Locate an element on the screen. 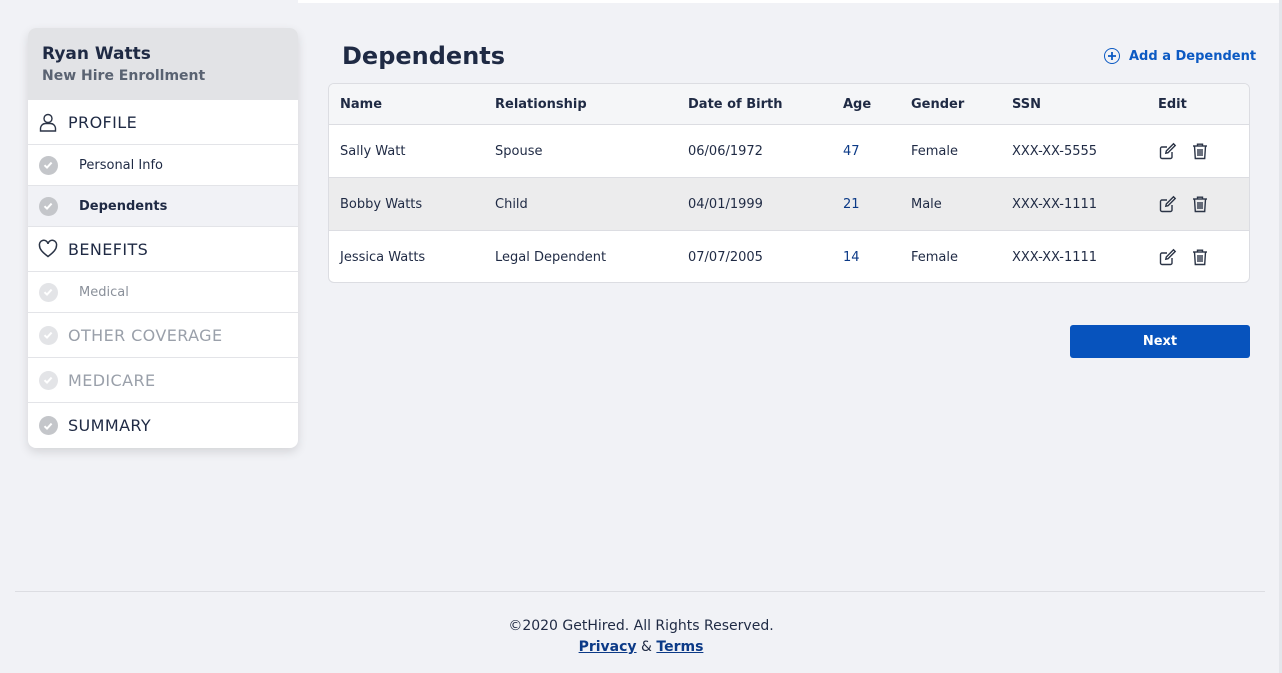 This screenshot has height=673, width=1282. sidebar-section-label: OTHER COVERAGE is located at coordinates (145, 335).